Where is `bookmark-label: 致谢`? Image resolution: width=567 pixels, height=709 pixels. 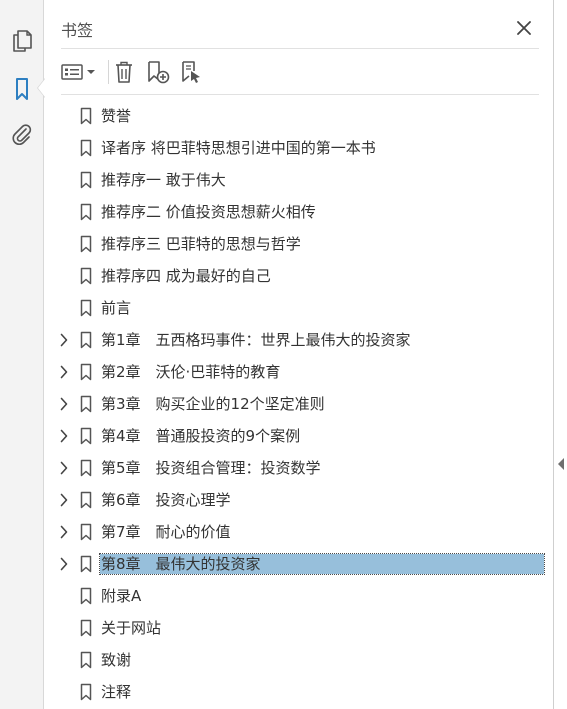 bookmark-label: 致谢 is located at coordinates (116, 660).